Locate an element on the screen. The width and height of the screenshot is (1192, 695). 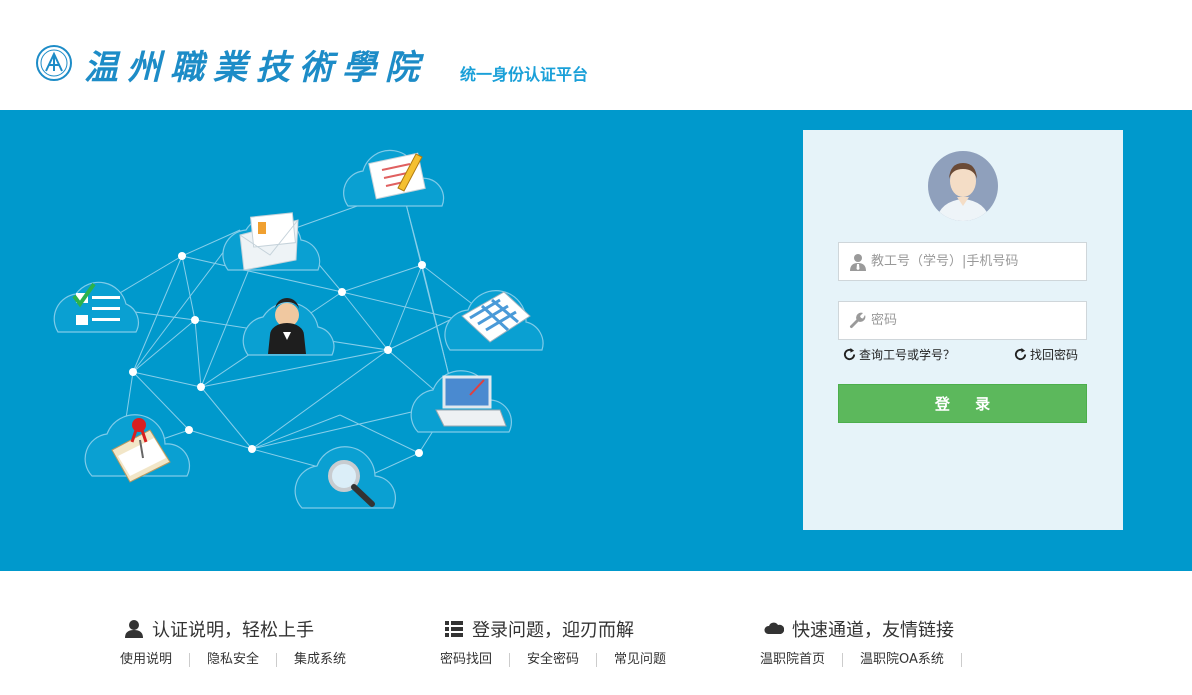
footer-col-quick-links: 快速通道，友情链接 温职院首页 温职院OA系统 is located at coordinates (861, 642).